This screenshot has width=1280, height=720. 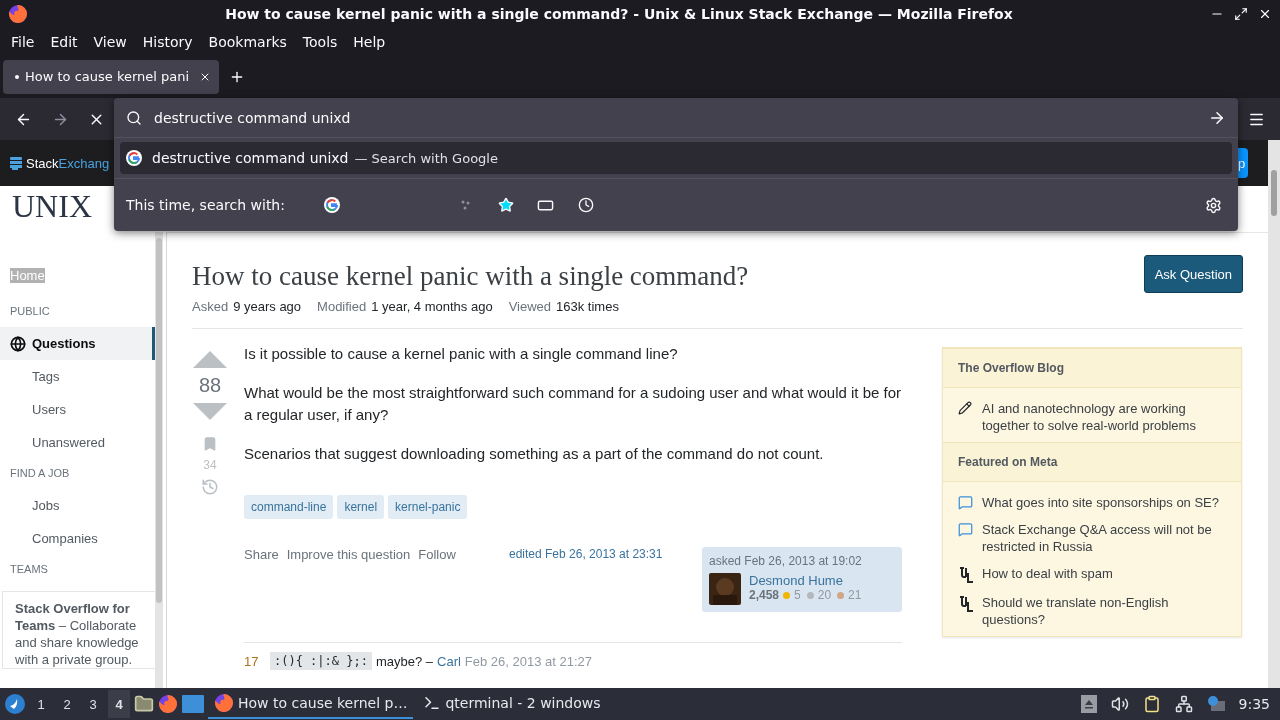 What do you see at coordinates (15, 704) in the screenshot?
I see `start-menu-icon` at bounding box center [15, 704].